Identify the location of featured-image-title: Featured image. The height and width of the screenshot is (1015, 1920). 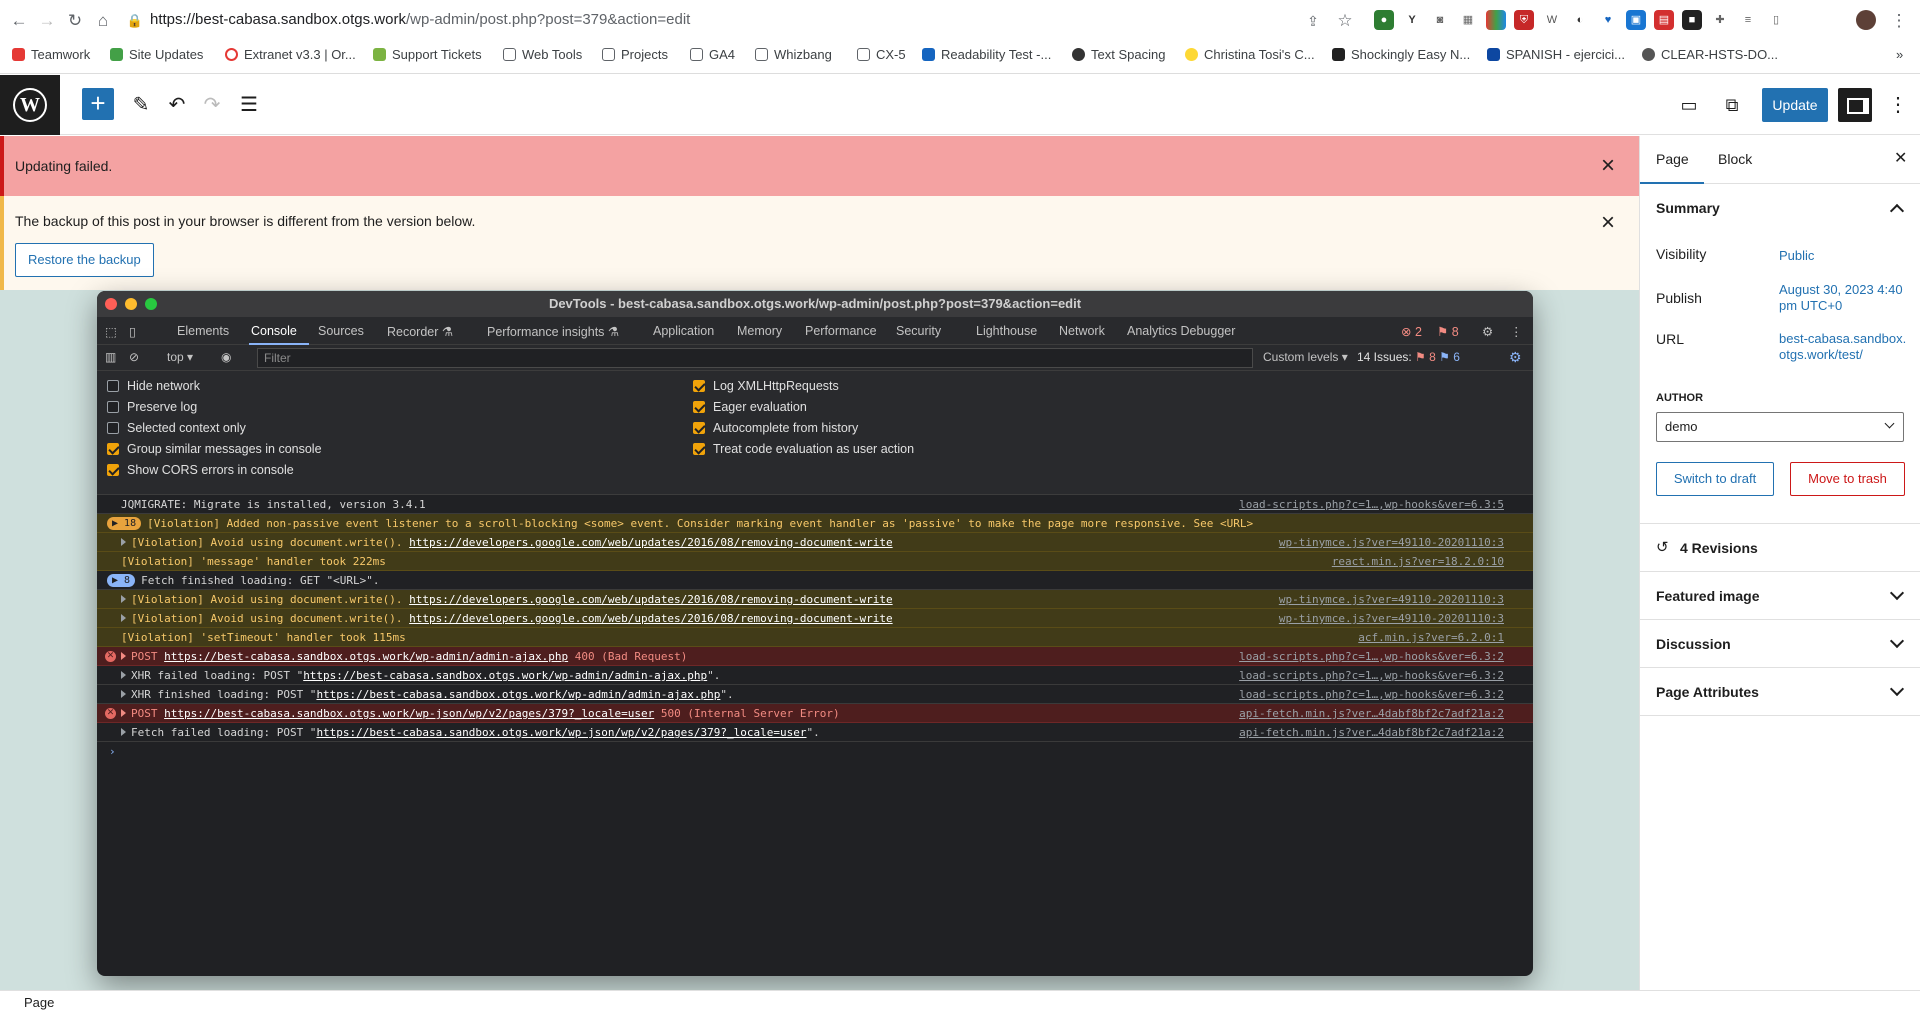
(1707, 596).